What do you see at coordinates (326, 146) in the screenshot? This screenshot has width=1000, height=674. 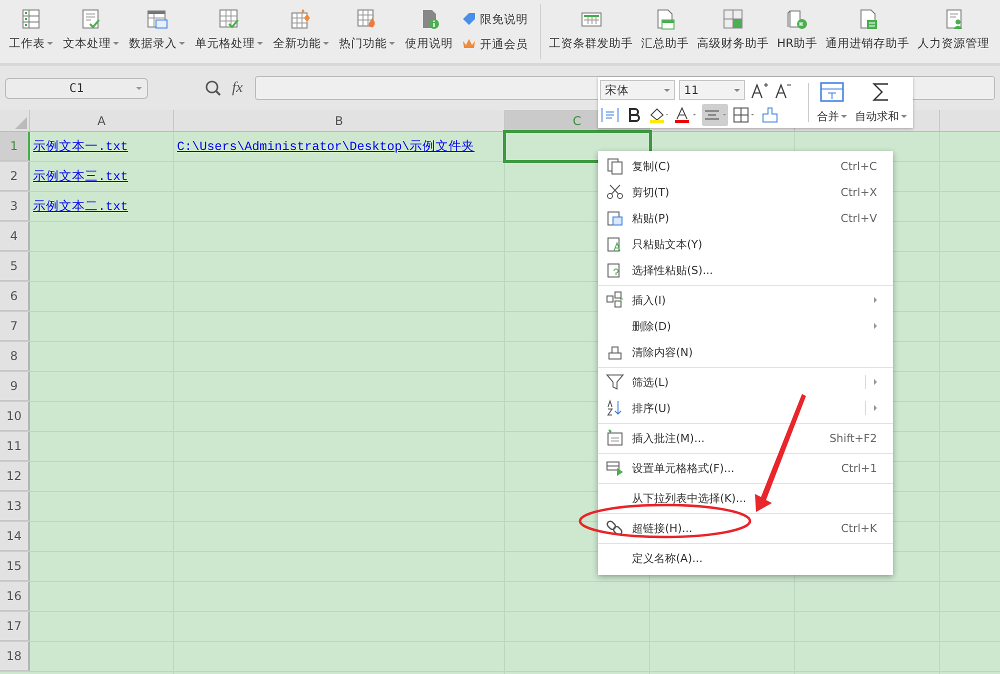 I see `hyperlink: C:\Users\Administrator\Desktop\示例文件夹` at bounding box center [326, 146].